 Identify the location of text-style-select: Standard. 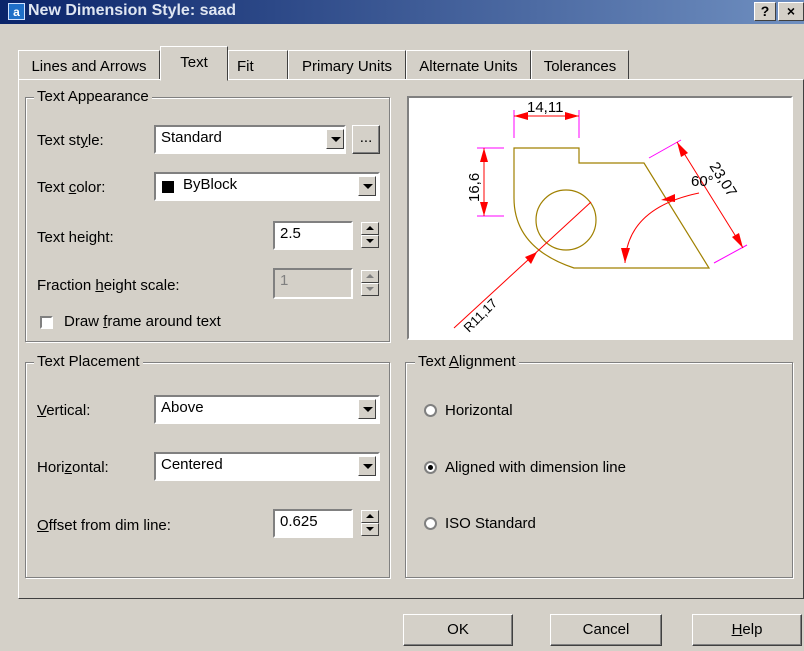
(250, 139).